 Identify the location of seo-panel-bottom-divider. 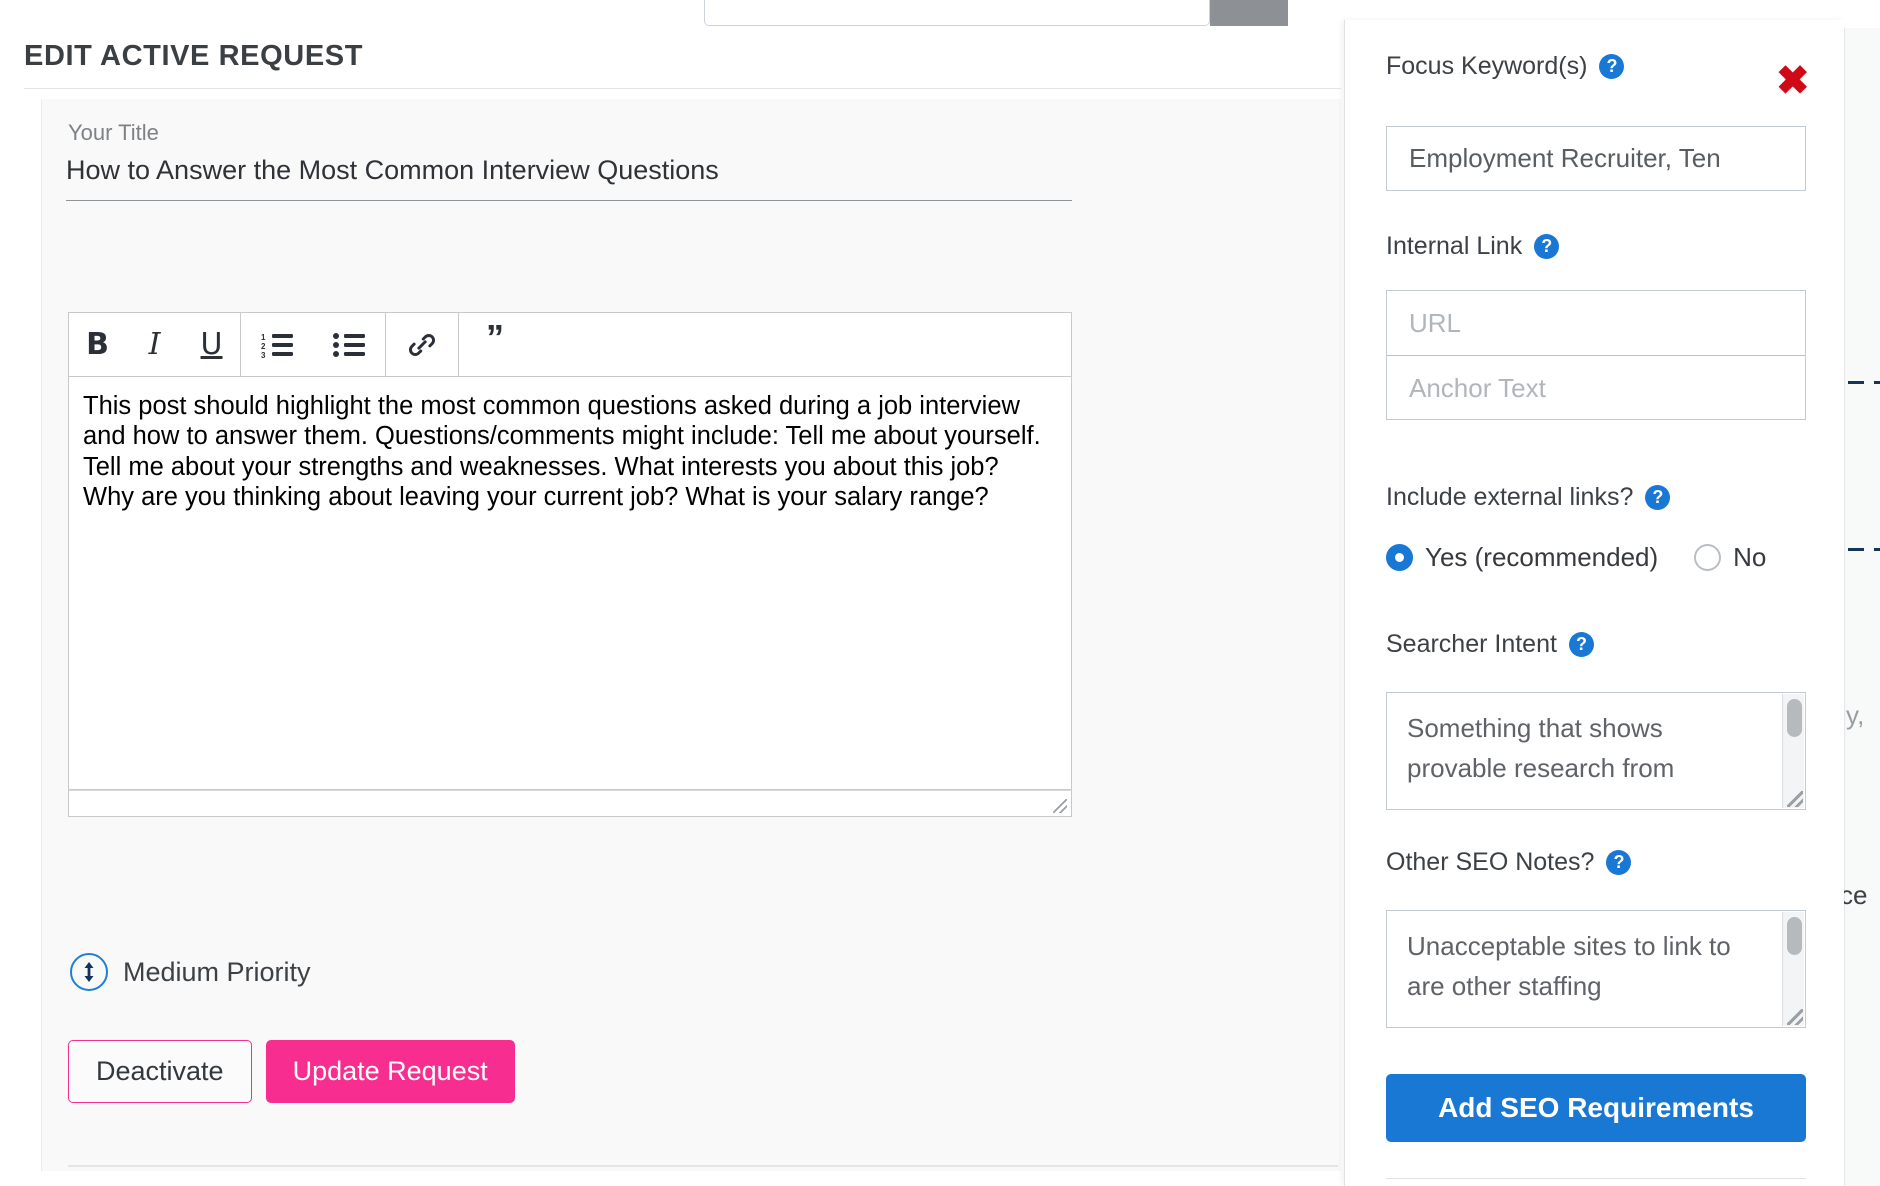
(1596, 1178).